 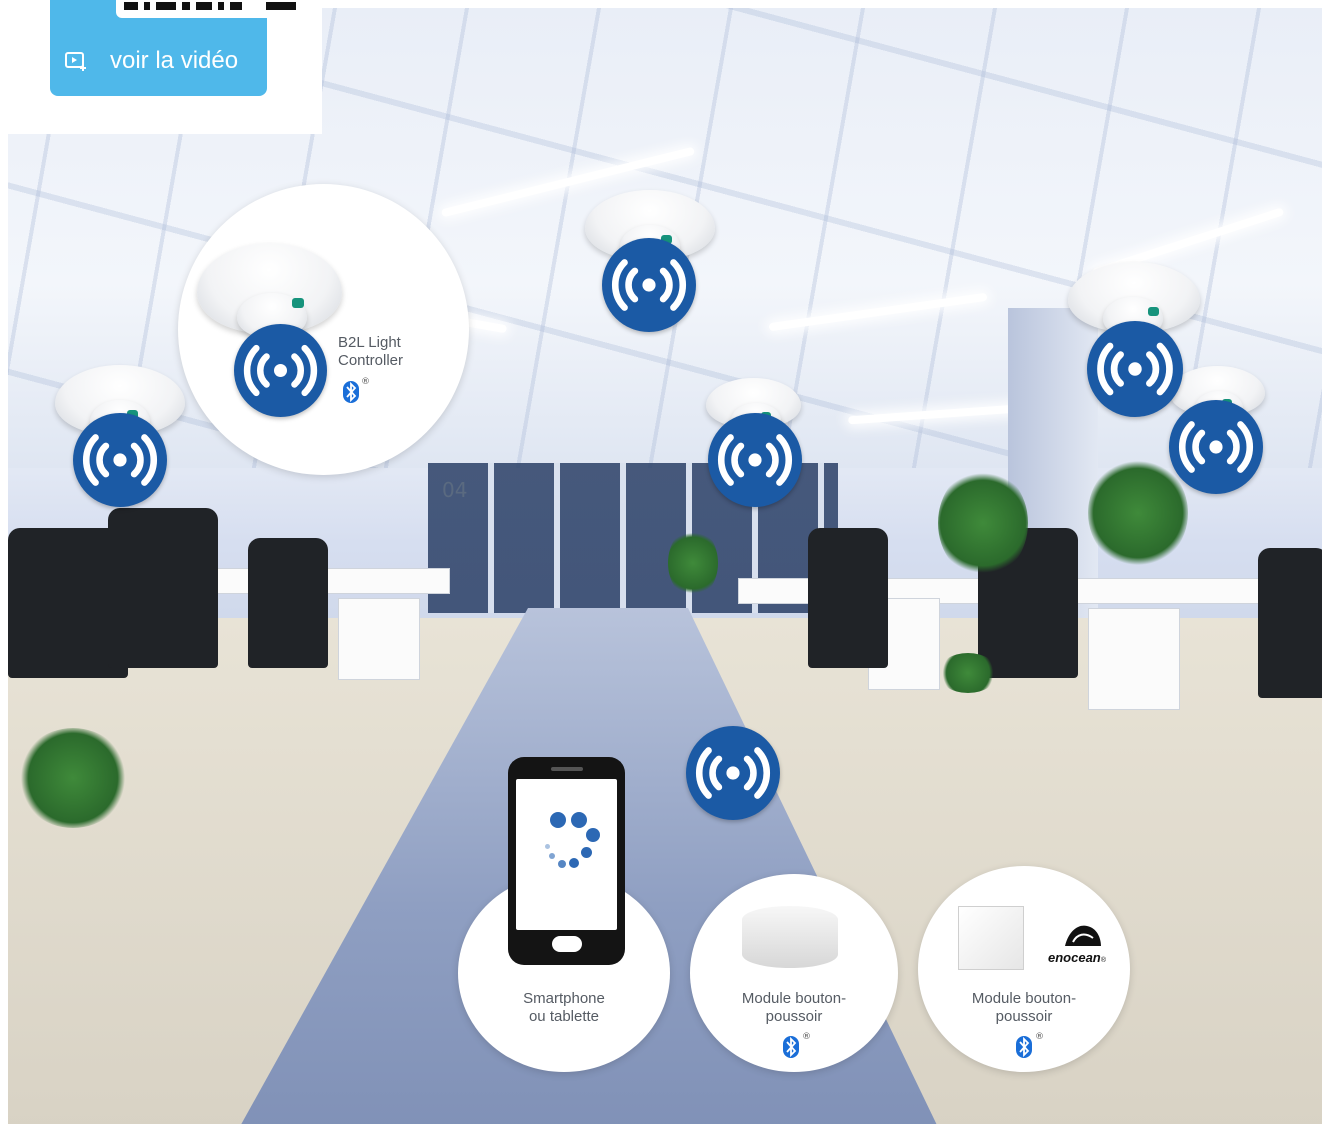 What do you see at coordinates (1024, 1007) in the screenshot?
I see `device-label-enocean-module: Module bouton- poussoir` at bounding box center [1024, 1007].